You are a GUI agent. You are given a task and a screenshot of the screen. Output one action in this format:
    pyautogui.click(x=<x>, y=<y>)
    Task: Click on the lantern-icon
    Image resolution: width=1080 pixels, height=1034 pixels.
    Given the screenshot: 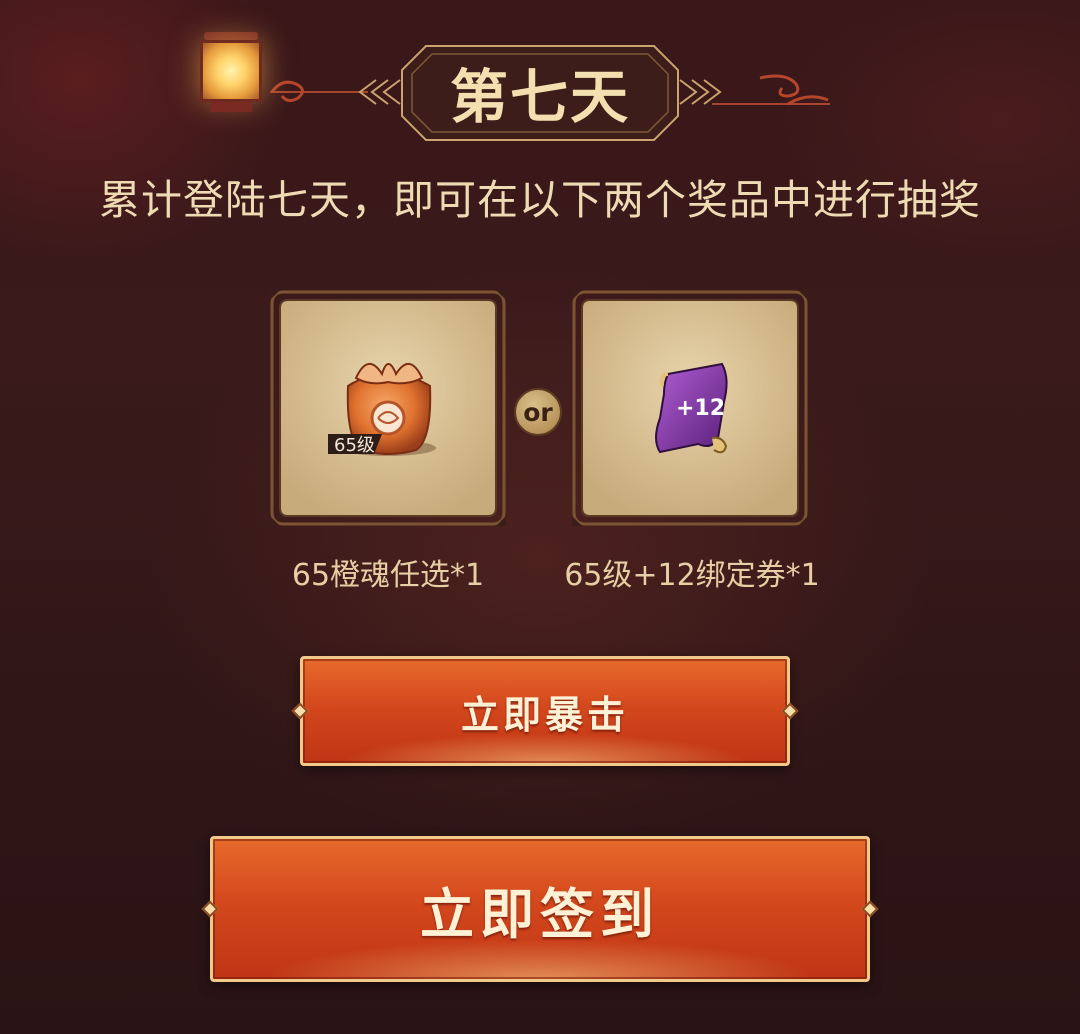 What is the action you would take?
    pyautogui.click(x=231, y=73)
    